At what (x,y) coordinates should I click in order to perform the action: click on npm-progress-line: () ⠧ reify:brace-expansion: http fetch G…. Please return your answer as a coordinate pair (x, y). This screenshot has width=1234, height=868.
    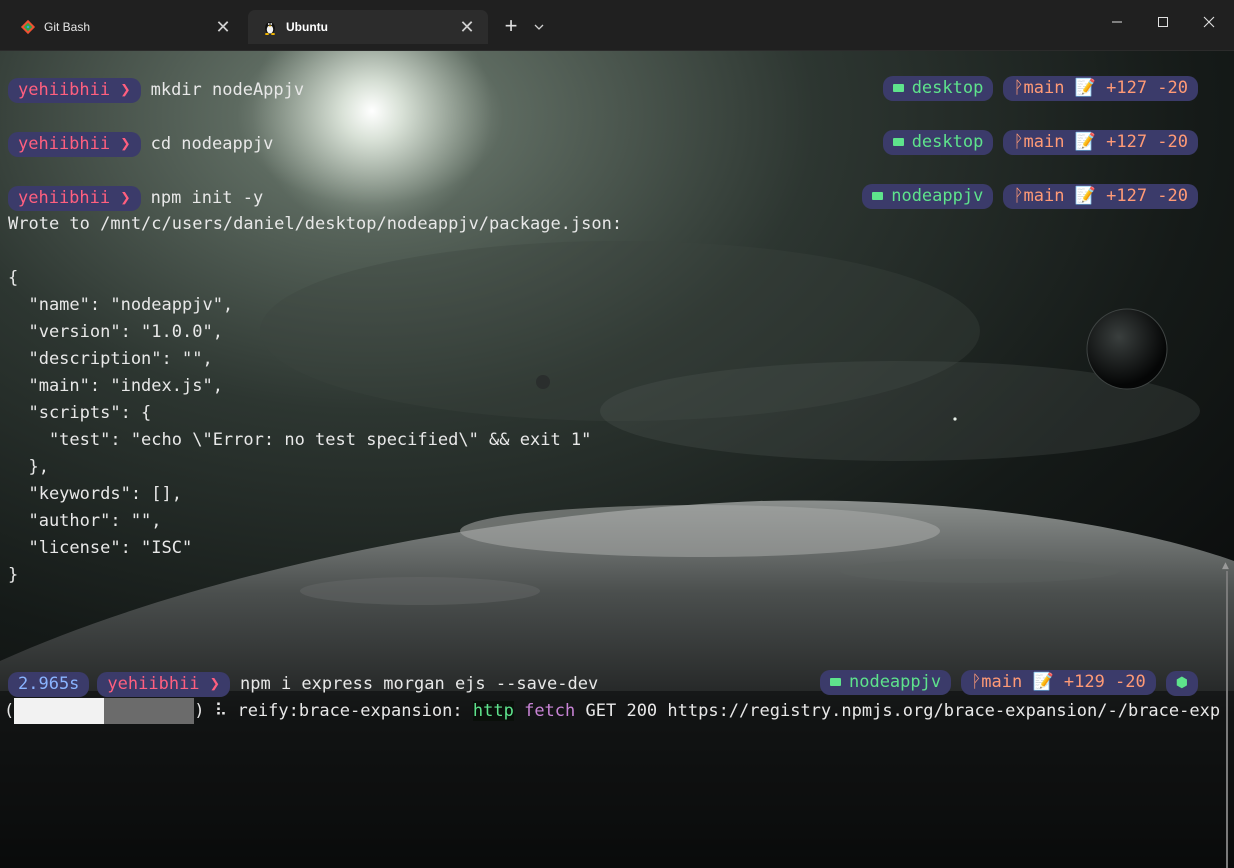
    Looking at the image, I should click on (612, 711).